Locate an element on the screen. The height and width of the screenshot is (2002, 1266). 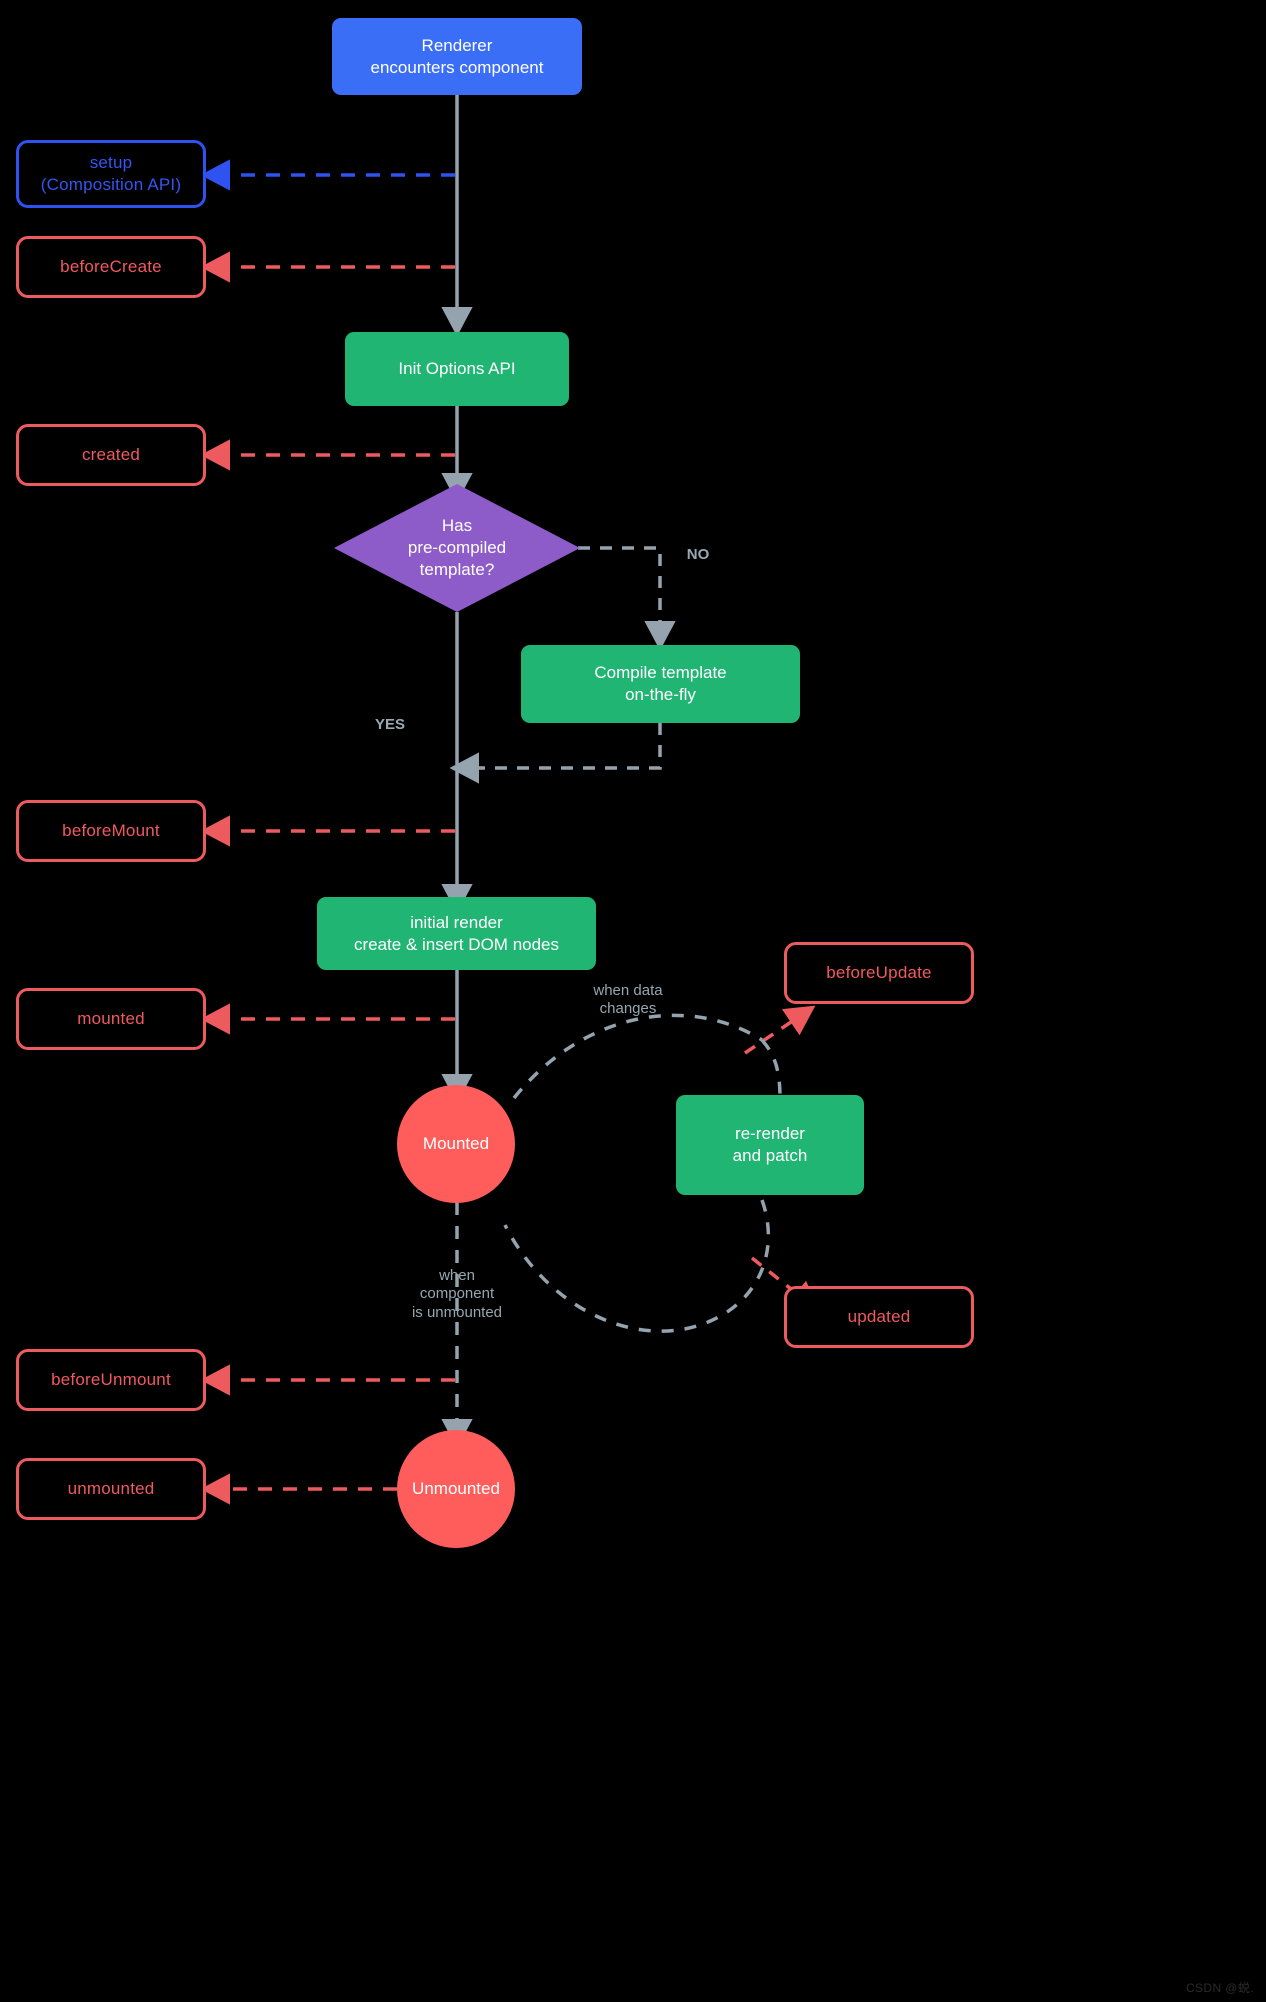
node-setup: setup (Composition API) is located at coordinates (111, 174).